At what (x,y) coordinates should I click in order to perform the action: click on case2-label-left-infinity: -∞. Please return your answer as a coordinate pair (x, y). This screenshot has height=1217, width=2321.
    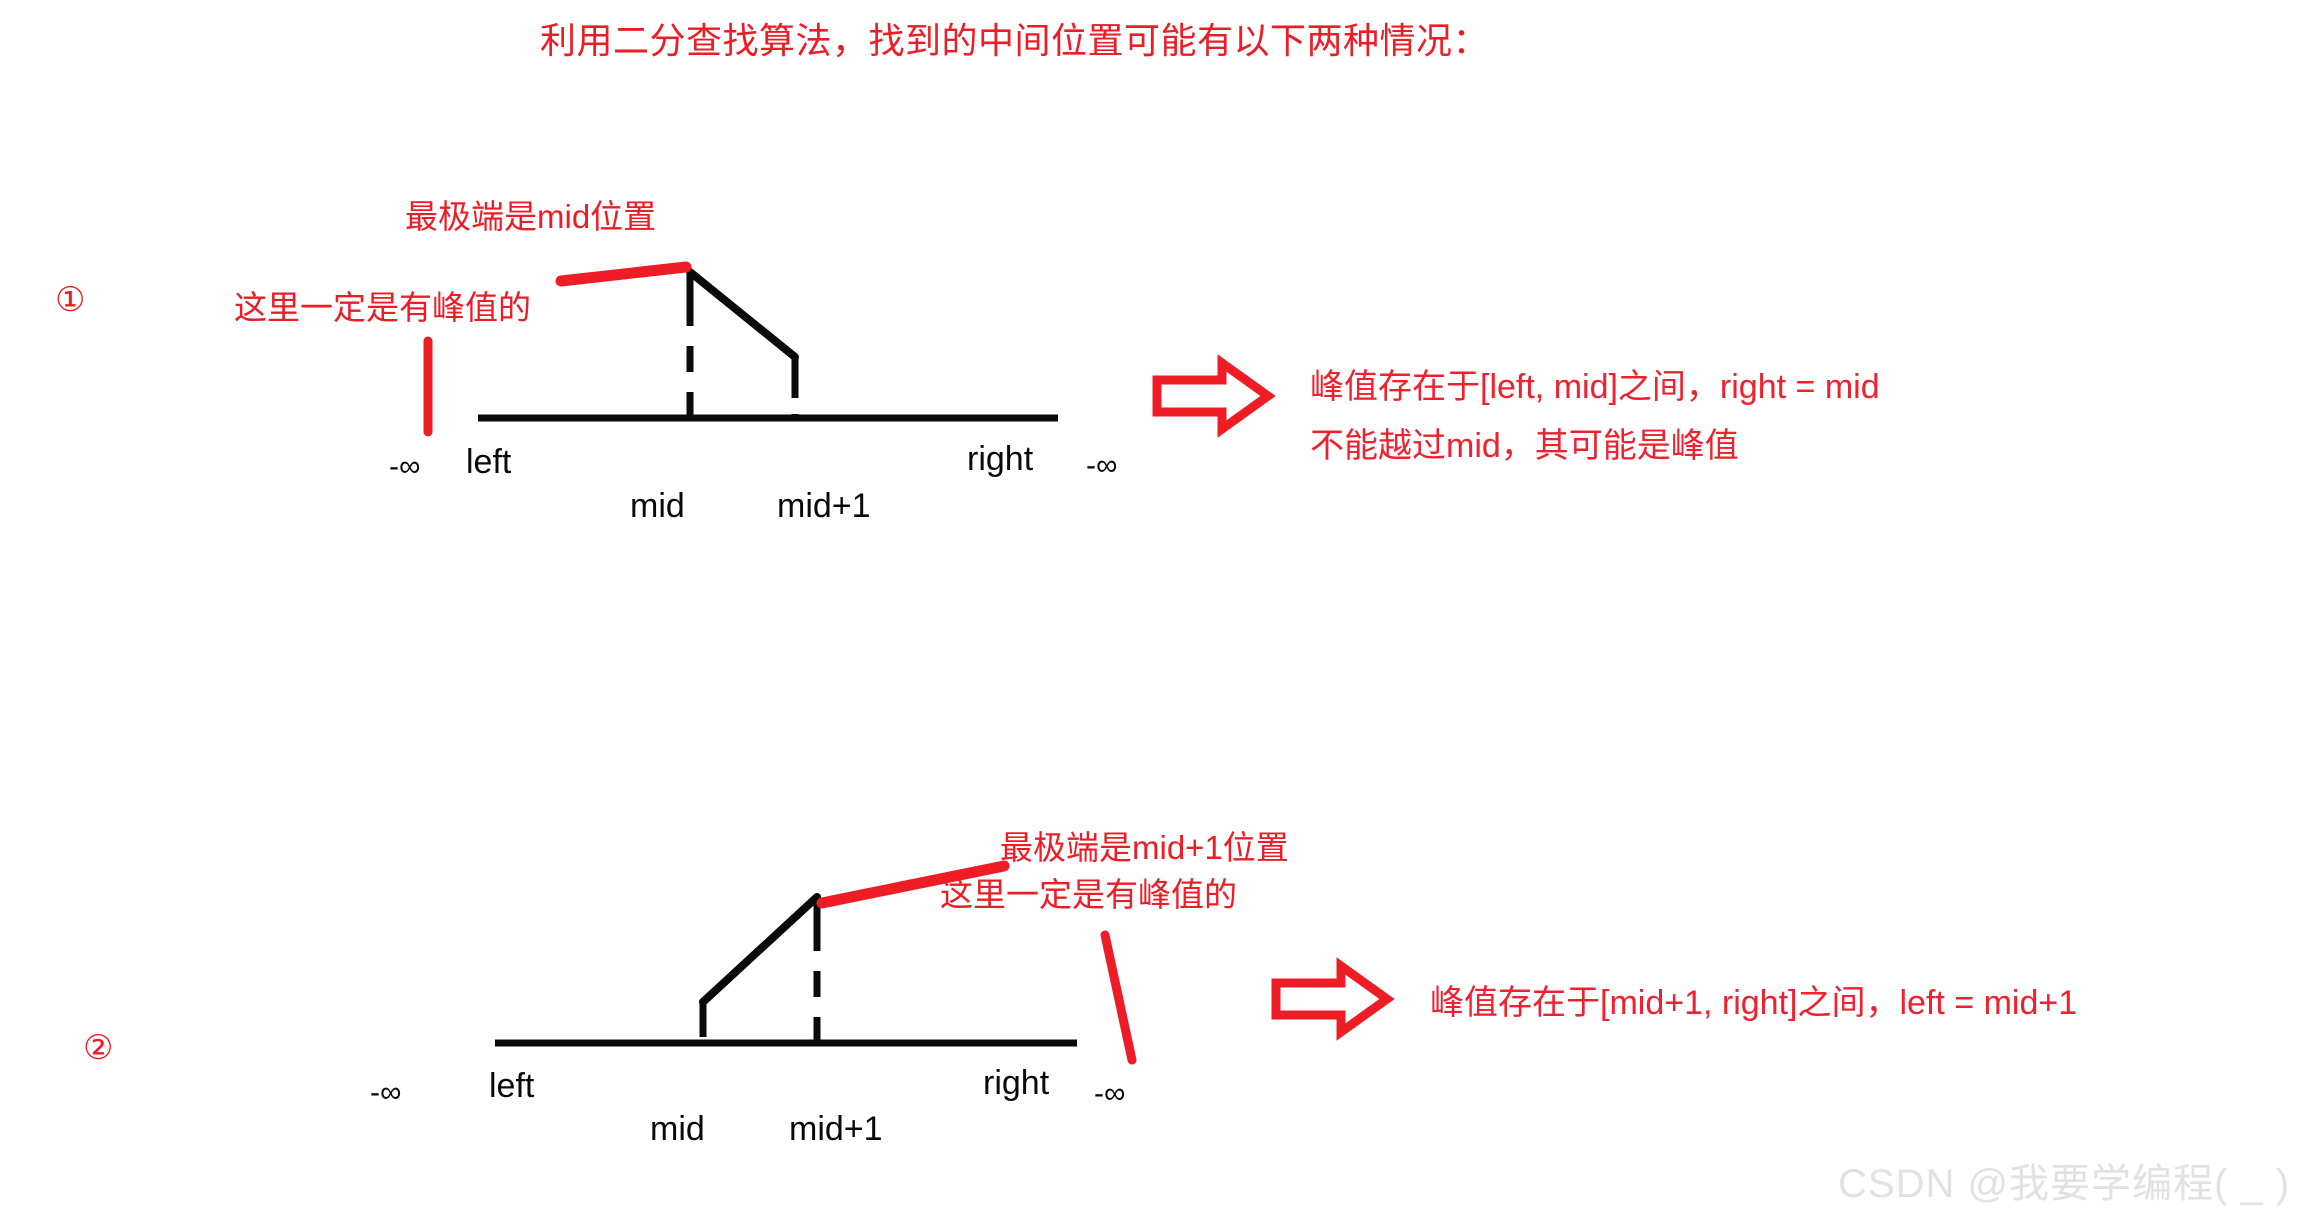
    Looking at the image, I should click on (386, 1092).